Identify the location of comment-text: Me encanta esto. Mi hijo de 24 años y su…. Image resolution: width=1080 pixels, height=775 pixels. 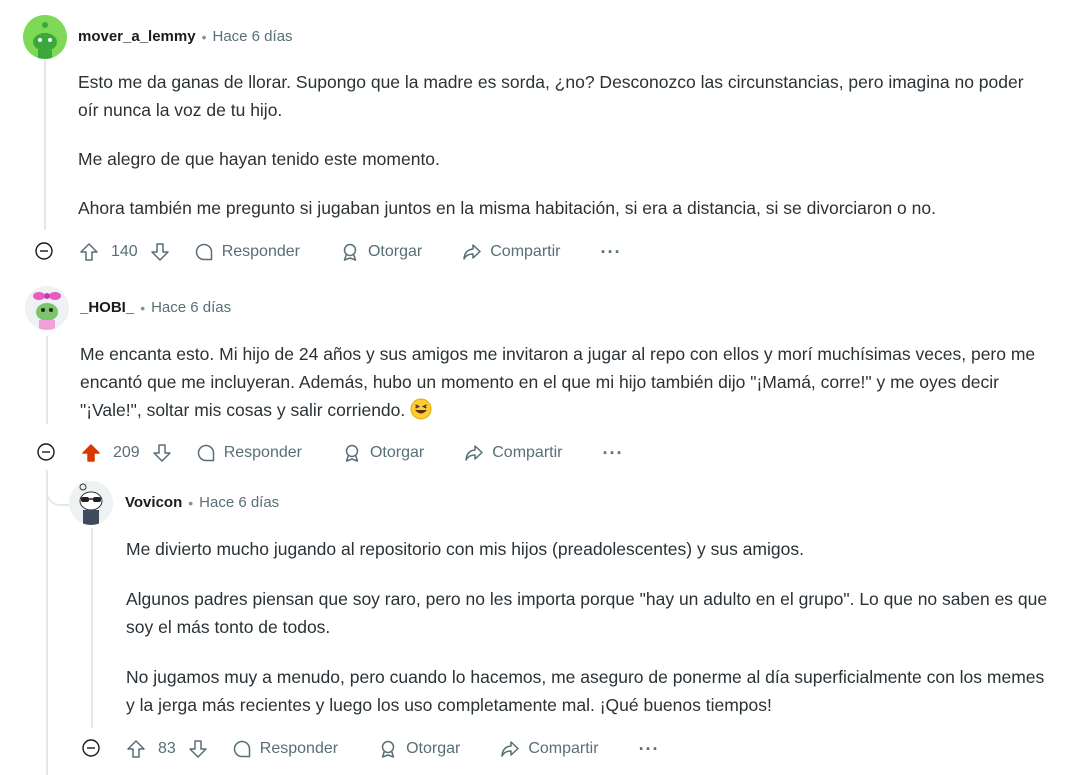
(558, 382).